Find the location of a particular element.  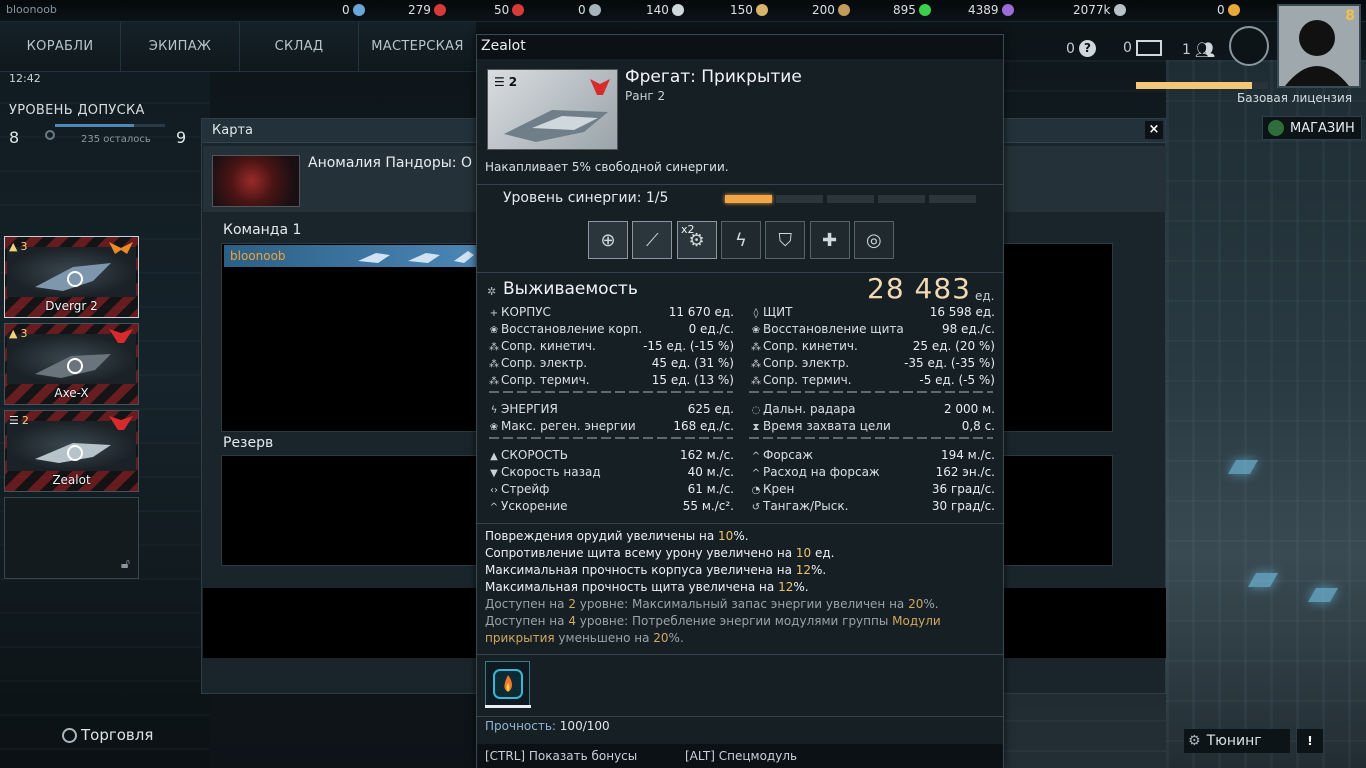

player-avatar: 8 is located at coordinates (1319, 46).